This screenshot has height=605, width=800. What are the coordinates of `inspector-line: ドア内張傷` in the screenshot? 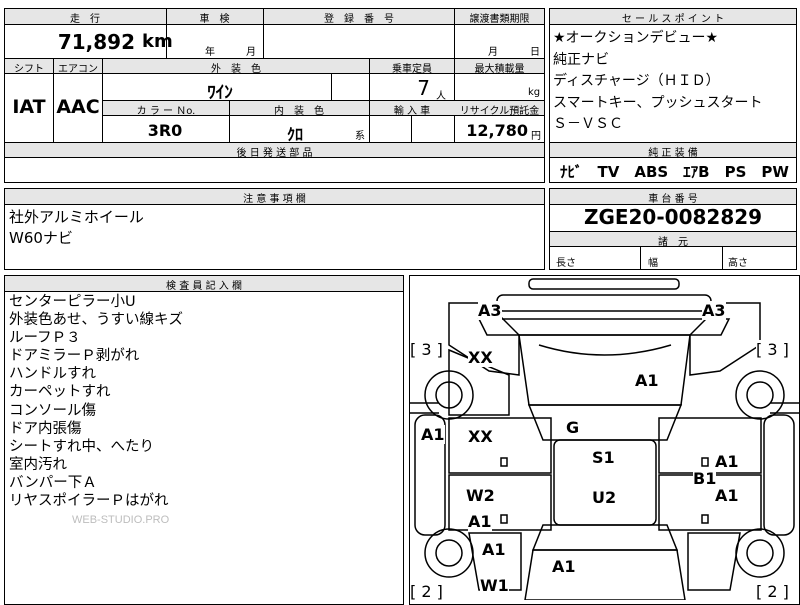 It's located at (45, 428).